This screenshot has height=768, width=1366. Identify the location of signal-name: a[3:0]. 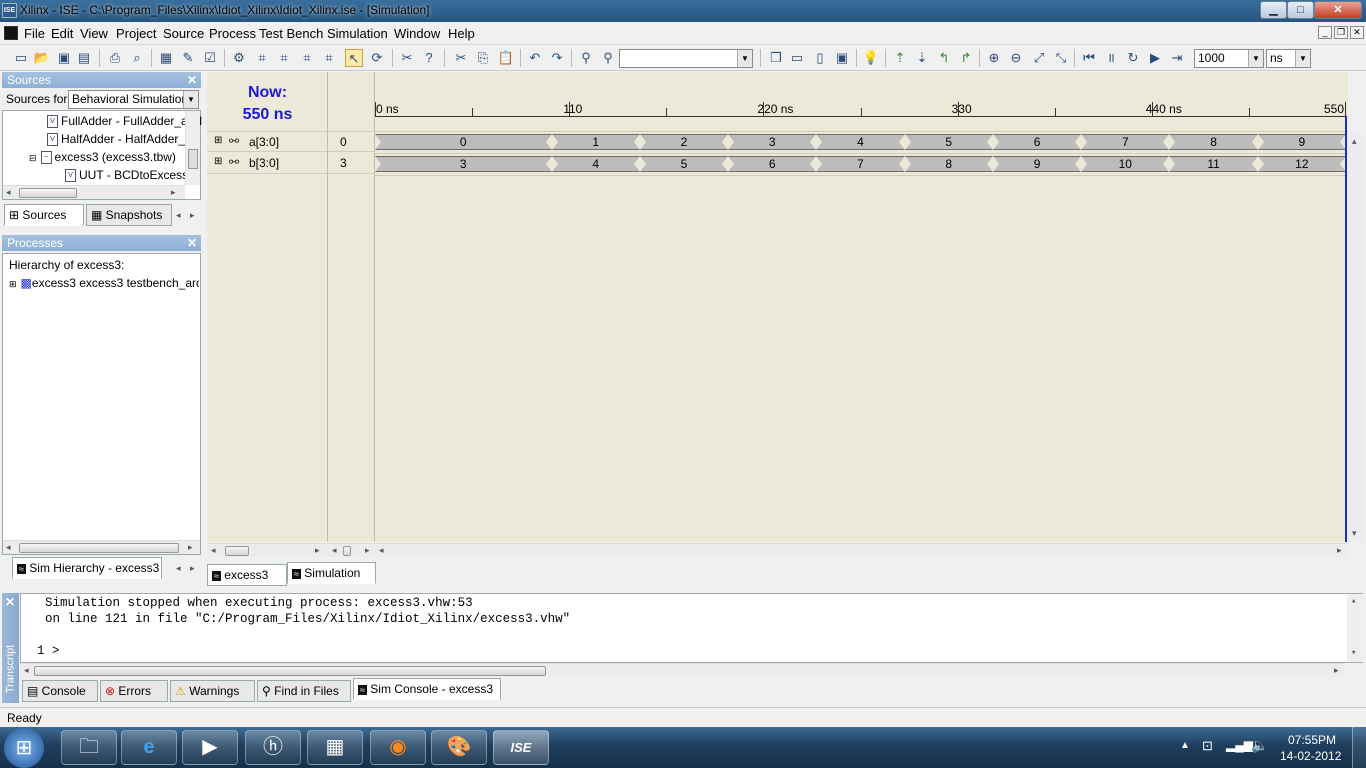
(264, 142).